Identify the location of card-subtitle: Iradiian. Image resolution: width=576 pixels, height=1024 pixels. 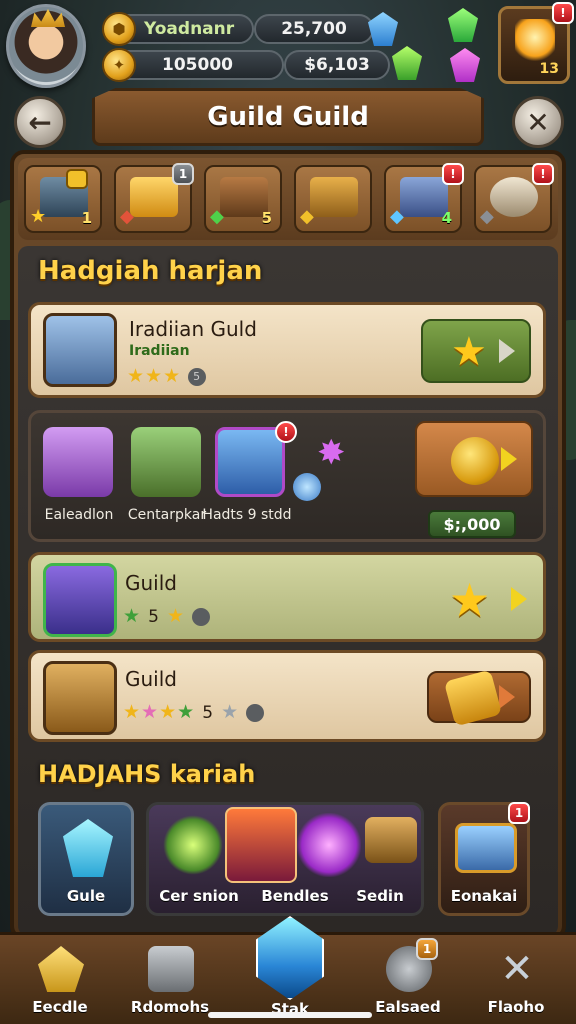
(159, 351).